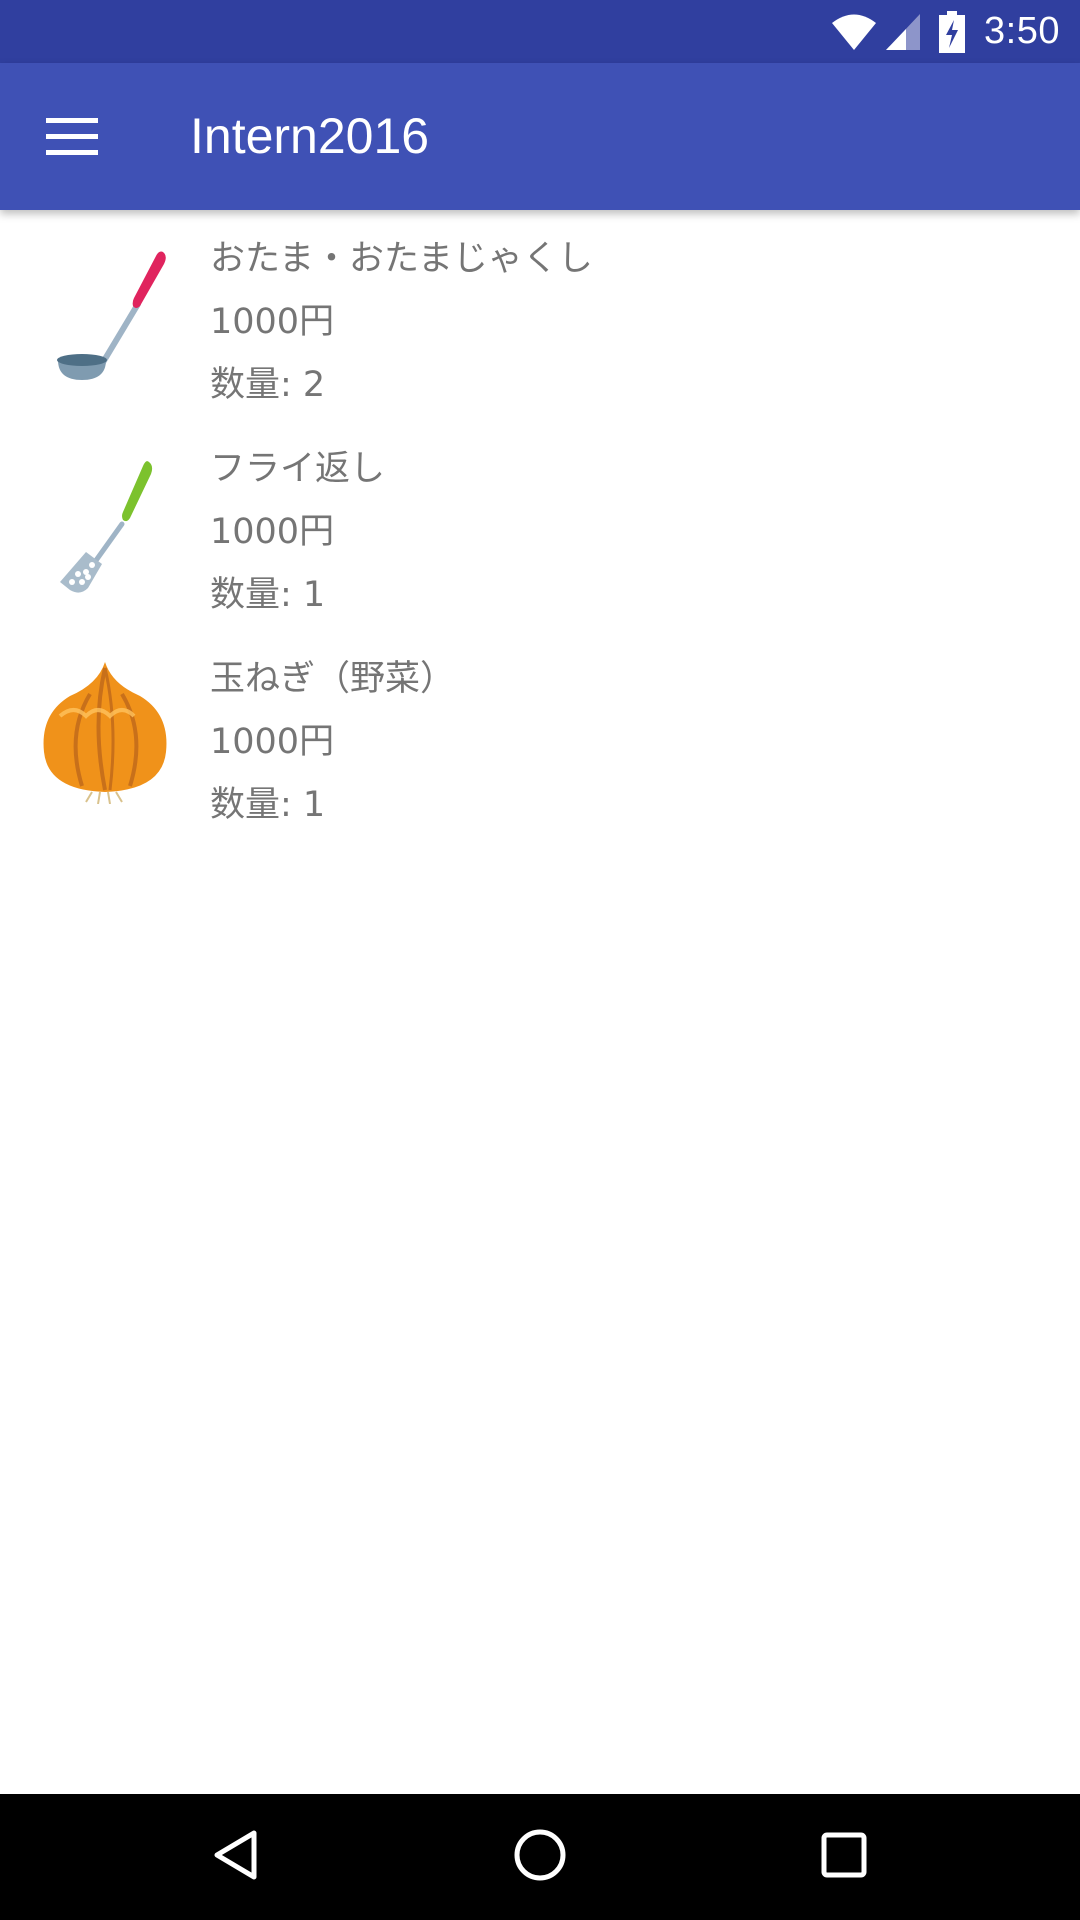 This screenshot has height=1920, width=1080. I want to click on list-item: 玉ねぎ（野菜） 1000円 数量: 1, so click(540, 735).